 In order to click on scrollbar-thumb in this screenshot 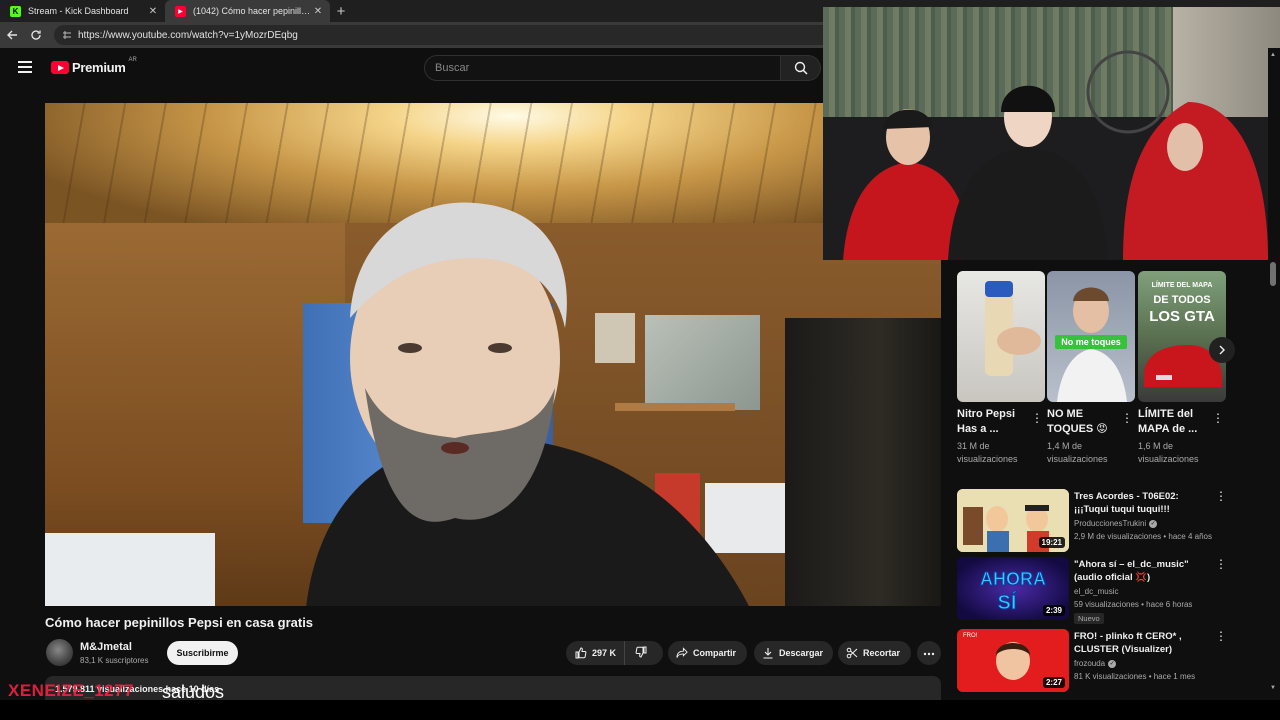, I will do `click(1273, 274)`.